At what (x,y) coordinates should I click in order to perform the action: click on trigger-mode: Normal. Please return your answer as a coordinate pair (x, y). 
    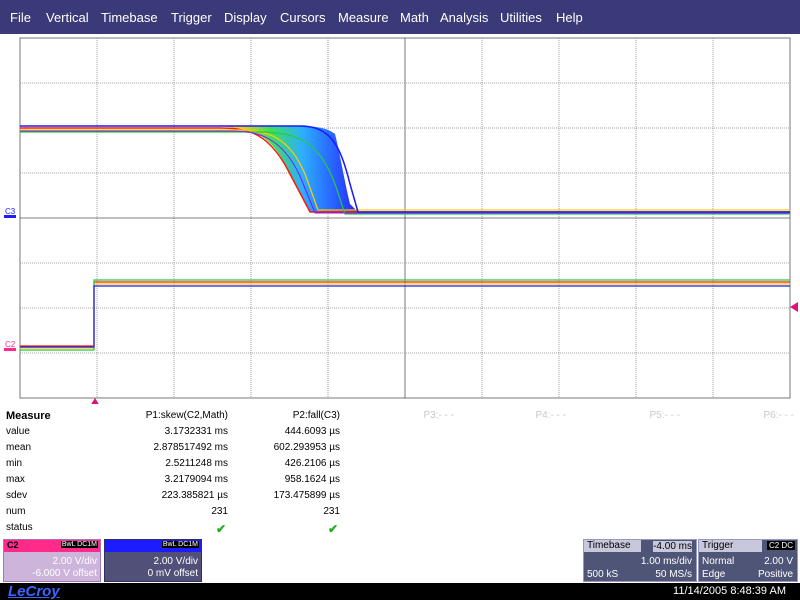
    Looking at the image, I should click on (718, 561).